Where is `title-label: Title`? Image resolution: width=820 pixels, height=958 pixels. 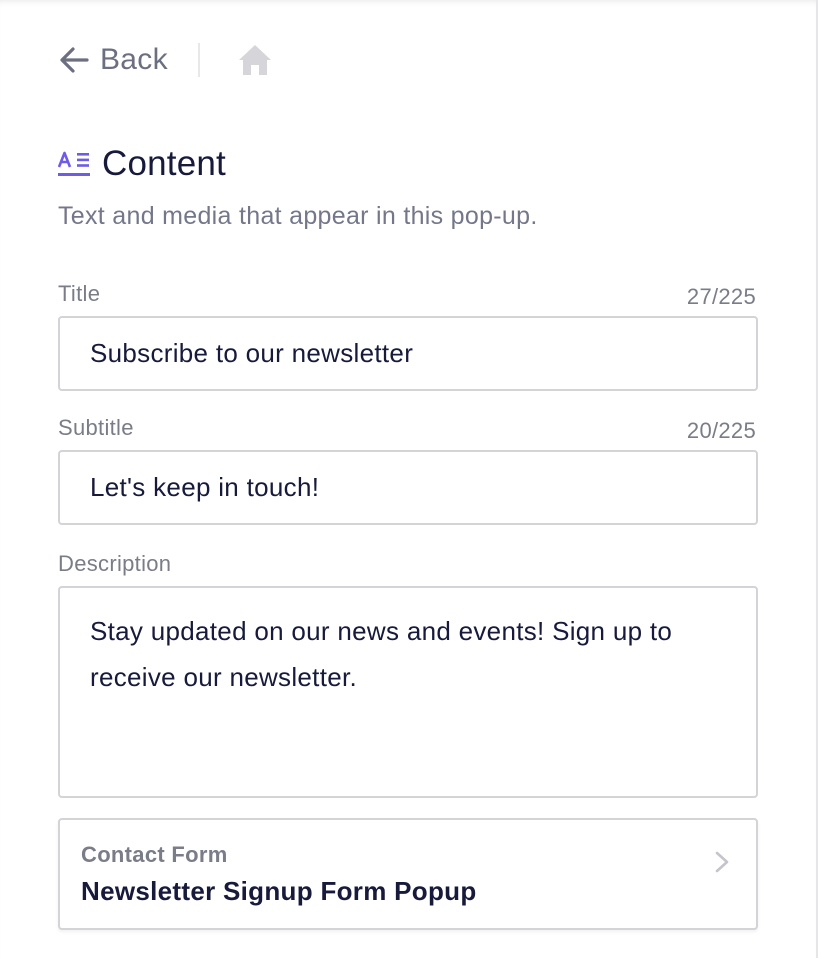
title-label: Title is located at coordinates (79, 293).